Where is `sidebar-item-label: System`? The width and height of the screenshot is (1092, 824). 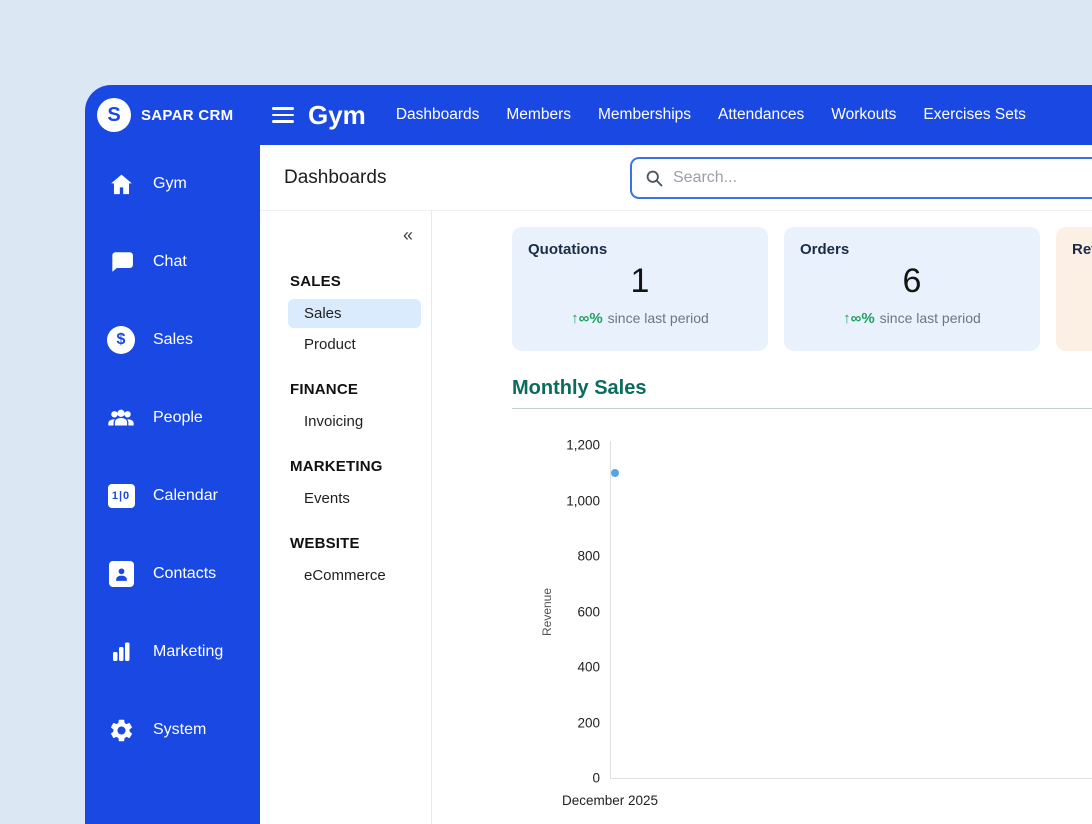 sidebar-item-label: System is located at coordinates (180, 729).